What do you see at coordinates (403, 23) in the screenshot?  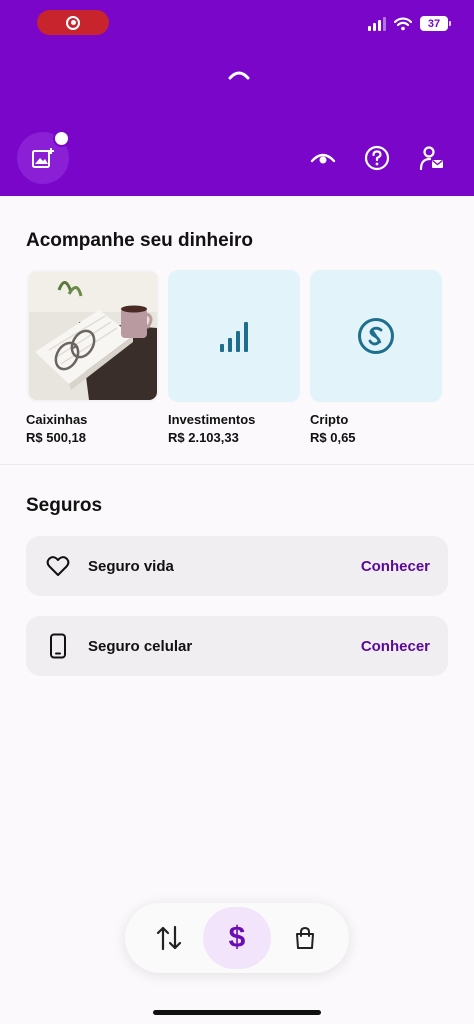 I see `wifi-icon` at bounding box center [403, 23].